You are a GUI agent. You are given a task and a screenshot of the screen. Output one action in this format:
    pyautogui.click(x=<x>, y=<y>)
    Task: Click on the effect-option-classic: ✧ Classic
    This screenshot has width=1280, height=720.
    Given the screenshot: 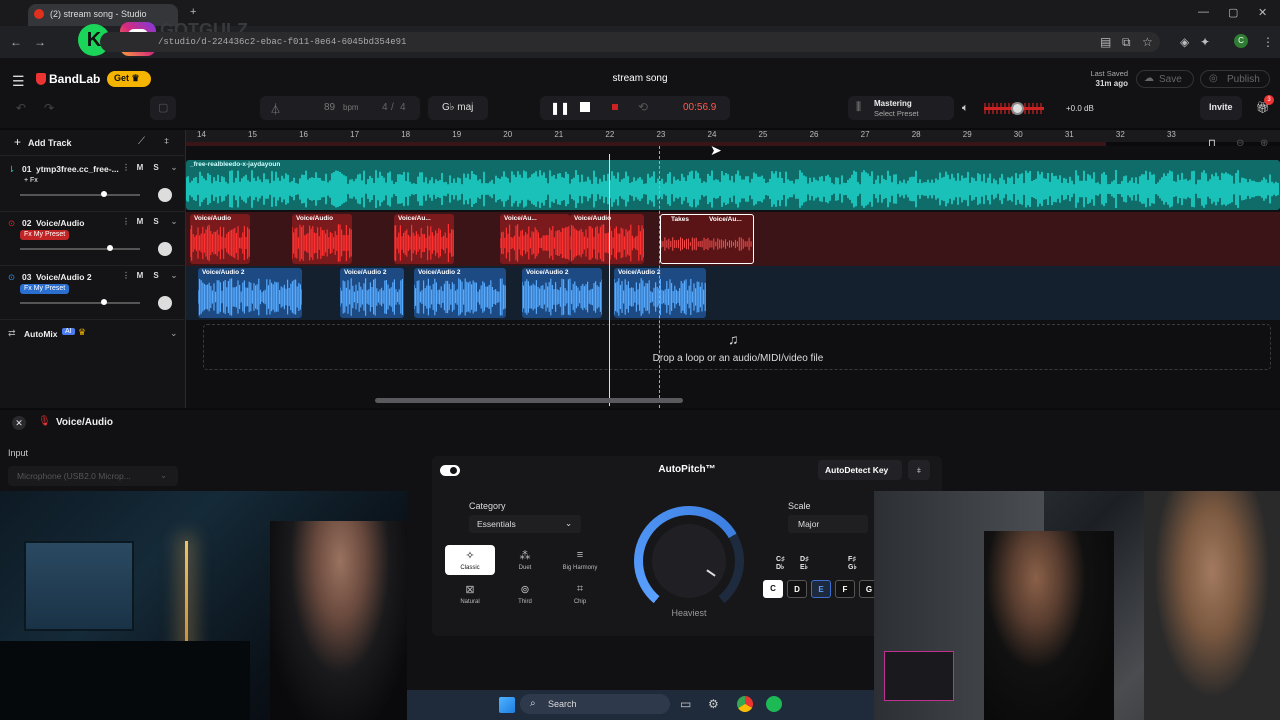 What is the action you would take?
    pyautogui.click(x=470, y=560)
    